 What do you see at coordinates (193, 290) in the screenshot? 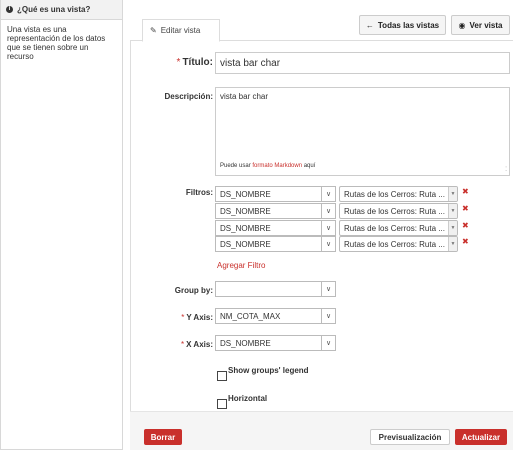
I see `group-by-label: Group by:` at bounding box center [193, 290].